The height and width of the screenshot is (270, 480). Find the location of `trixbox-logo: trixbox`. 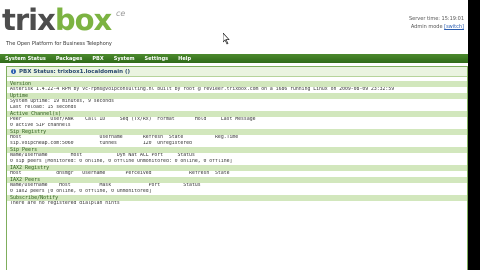

trixbox-logo: trixbox is located at coordinates (57, 20).